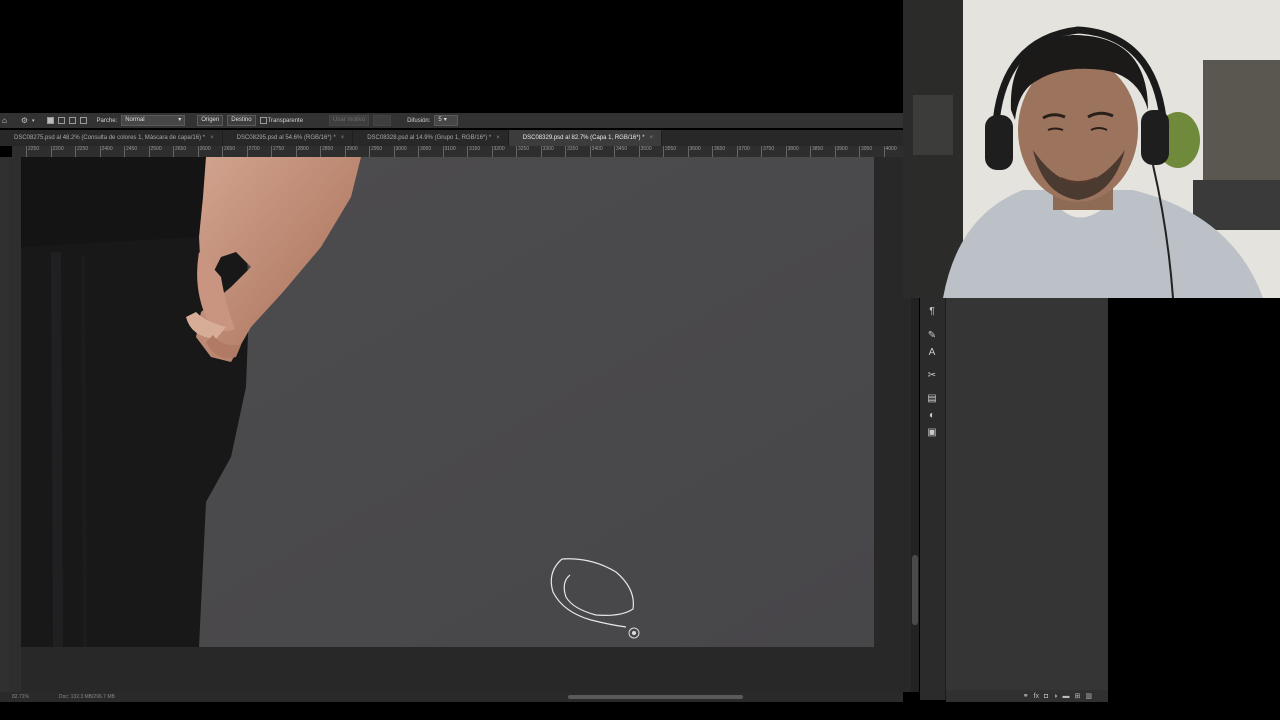 This screenshot has width=1280, height=720. What do you see at coordinates (1088, 696) in the screenshot?
I see `trash-icon: ▥` at bounding box center [1088, 696].